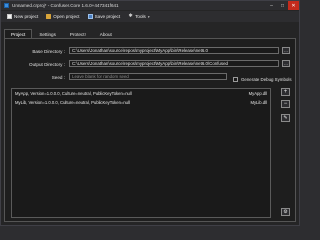  I want to click on remove-module-button: −, so click(285, 104).